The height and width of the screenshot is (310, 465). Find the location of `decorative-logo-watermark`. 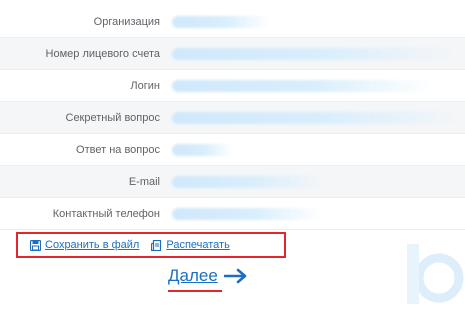

decorative-logo-watermark is located at coordinates (435, 274).